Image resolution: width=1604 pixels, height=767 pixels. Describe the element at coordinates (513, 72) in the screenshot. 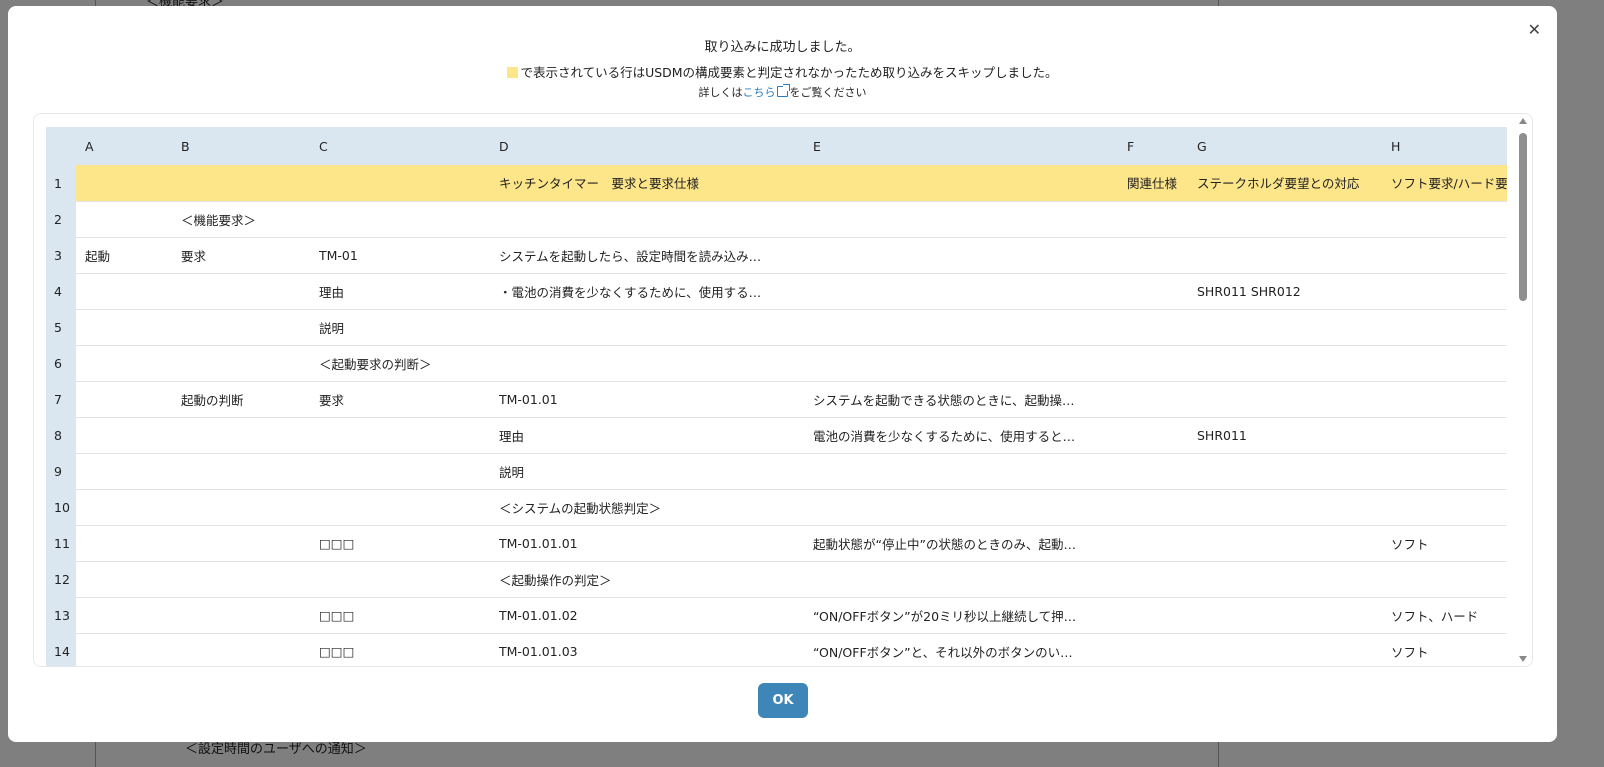

I see `skip-color-swatch` at that location.